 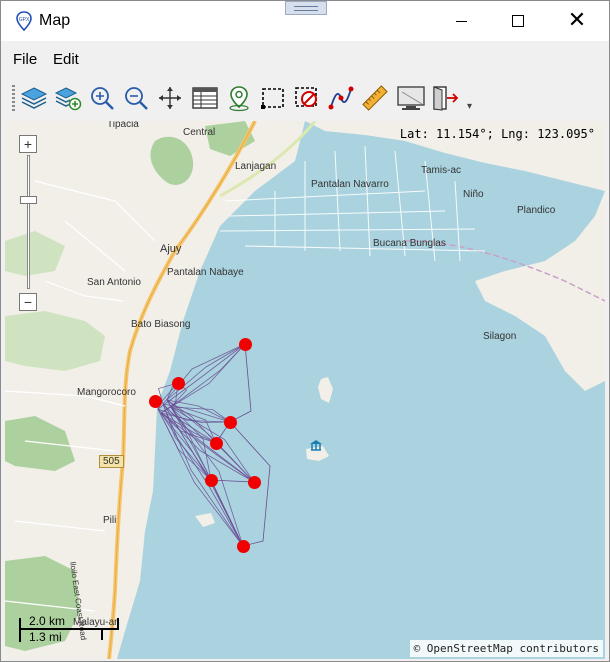 What do you see at coordinates (66, 59) in the screenshot?
I see `menu-edit: Edit` at bounding box center [66, 59].